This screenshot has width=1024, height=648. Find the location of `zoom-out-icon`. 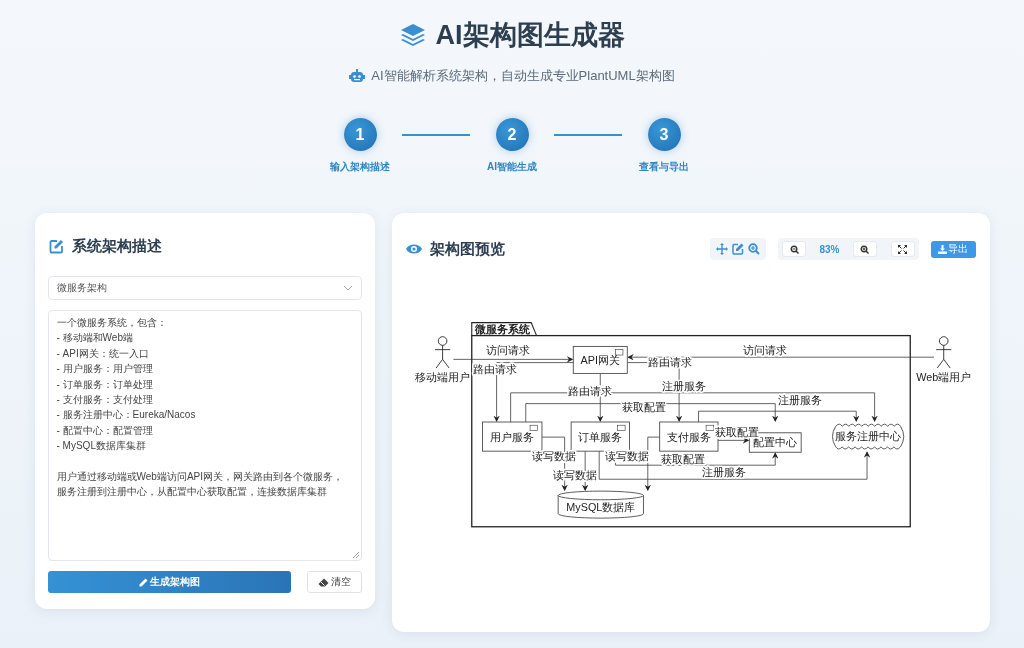

zoom-out-icon is located at coordinates (794, 249).